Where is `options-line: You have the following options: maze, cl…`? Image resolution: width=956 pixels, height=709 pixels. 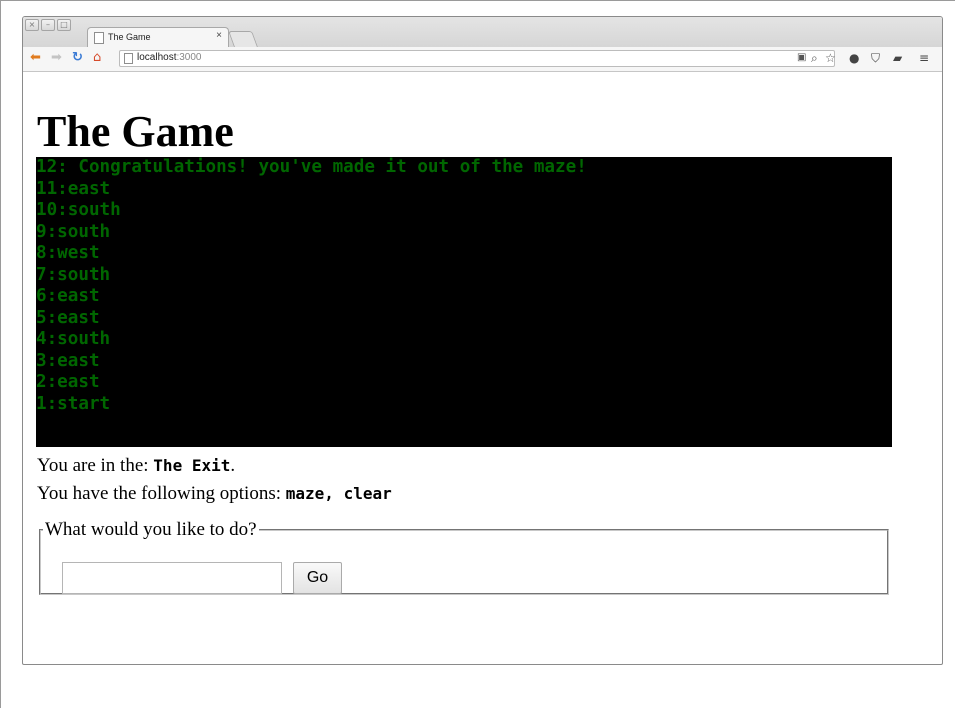
options-line: You have the following options: maze, cl… is located at coordinates (214, 494).